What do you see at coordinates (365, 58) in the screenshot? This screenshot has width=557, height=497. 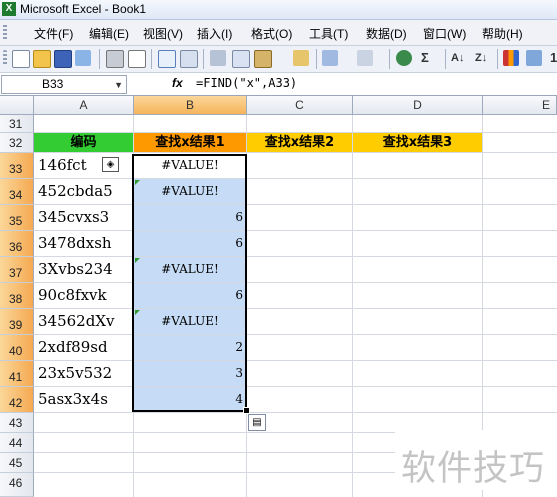 I see `redo-icon` at bounding box center [365, 58].